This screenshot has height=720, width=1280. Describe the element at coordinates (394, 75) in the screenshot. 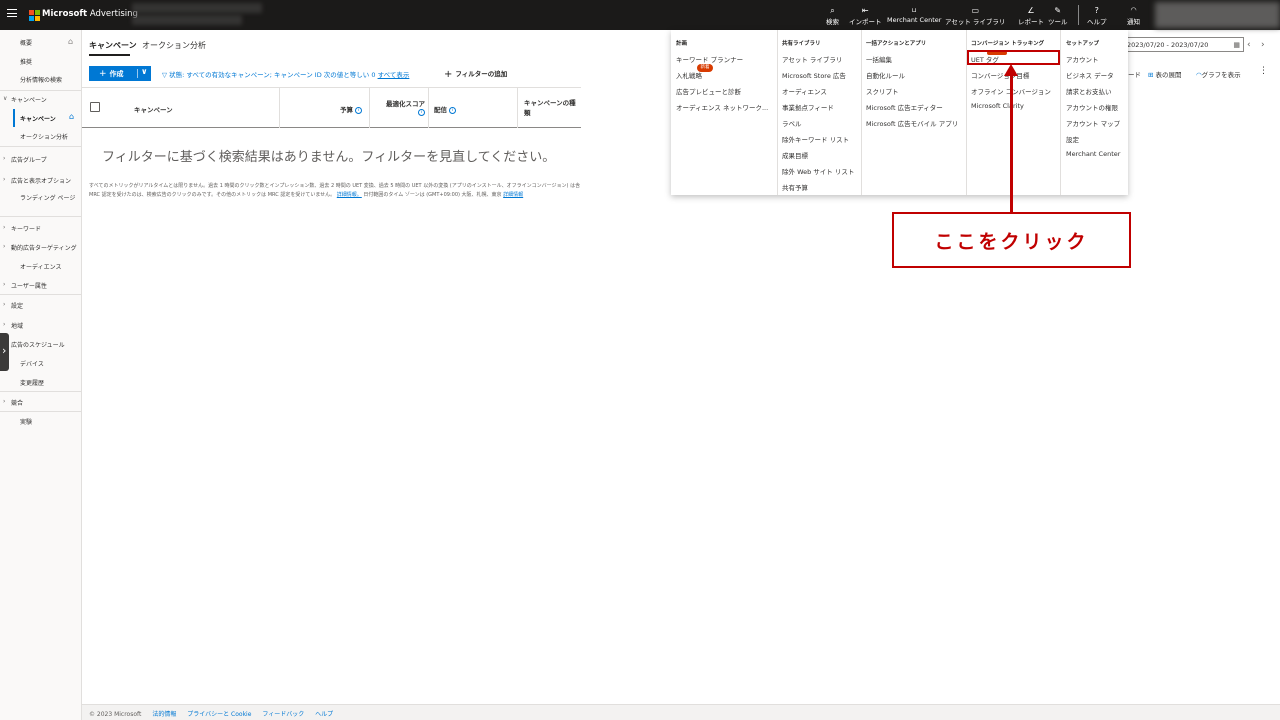

I see `show-all-link: すべて表示` at that location.